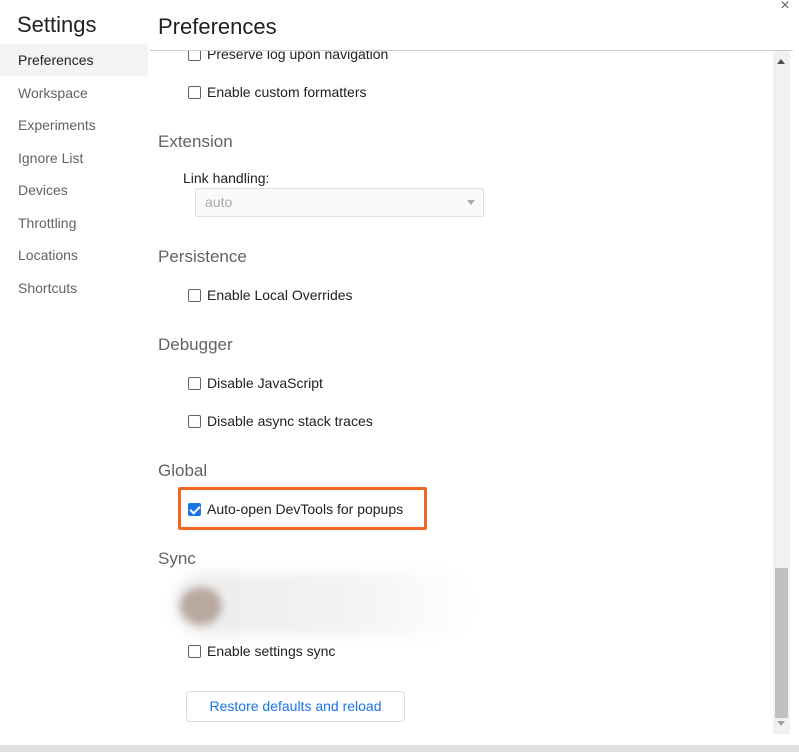  Describe the element at coordinates (194, 92) in the screenshot. I see `custom-formatters-checkbox` at that location.